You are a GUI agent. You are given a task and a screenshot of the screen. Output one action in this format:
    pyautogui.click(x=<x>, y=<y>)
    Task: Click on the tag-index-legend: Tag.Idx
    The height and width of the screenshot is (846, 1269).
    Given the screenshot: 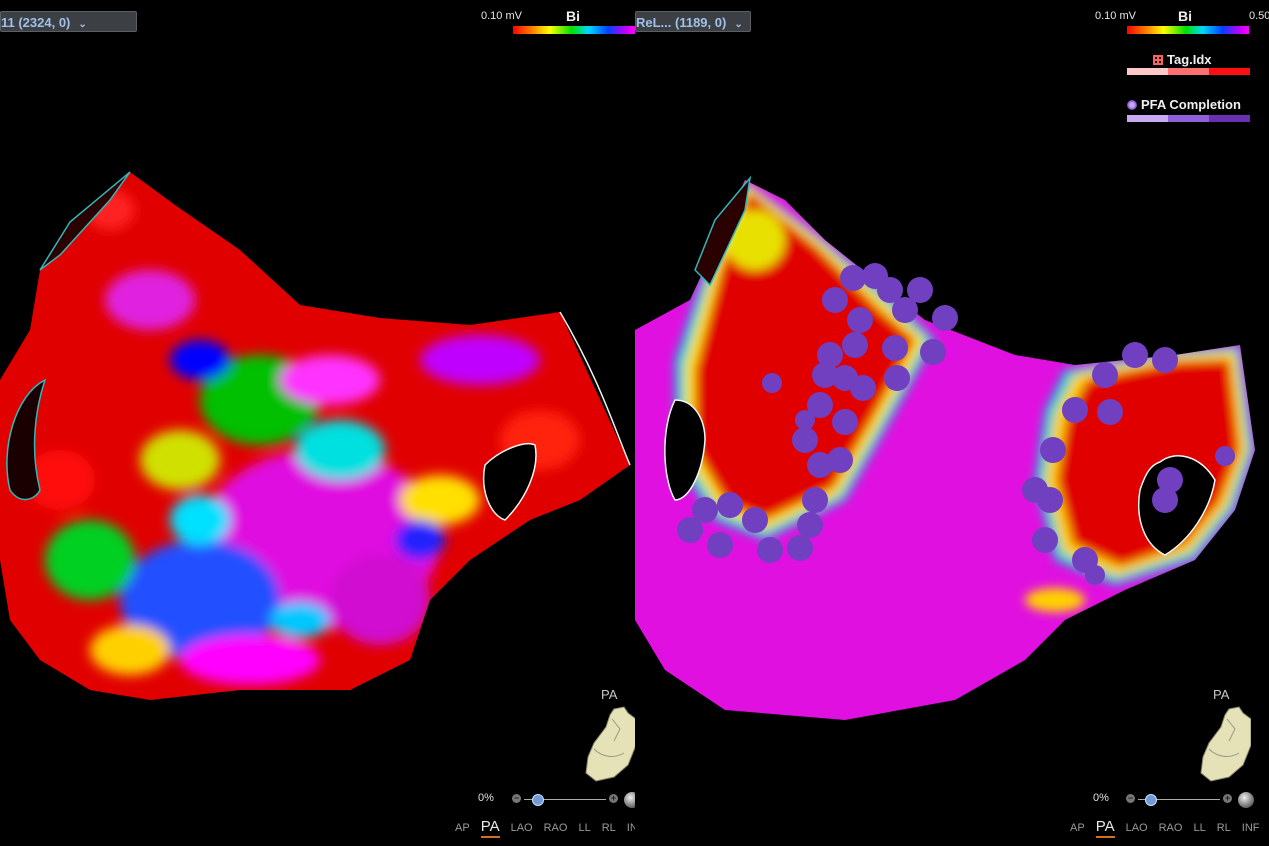 What is the action you would take?
    pyautogui.click(x=1182, y=59)
    